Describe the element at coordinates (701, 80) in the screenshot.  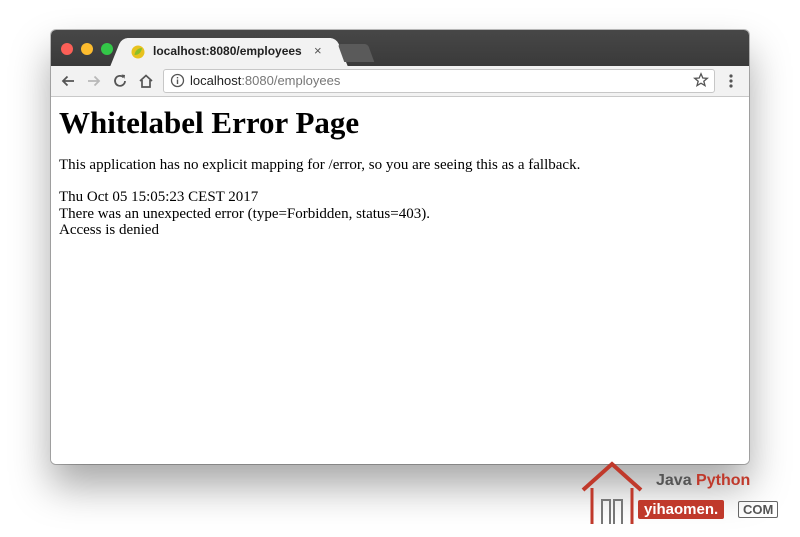
I see `star-icon` at that location.